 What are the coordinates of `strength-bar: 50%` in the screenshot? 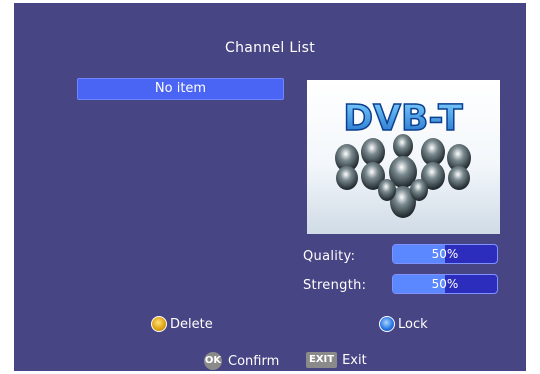 It's located at (445, 284).